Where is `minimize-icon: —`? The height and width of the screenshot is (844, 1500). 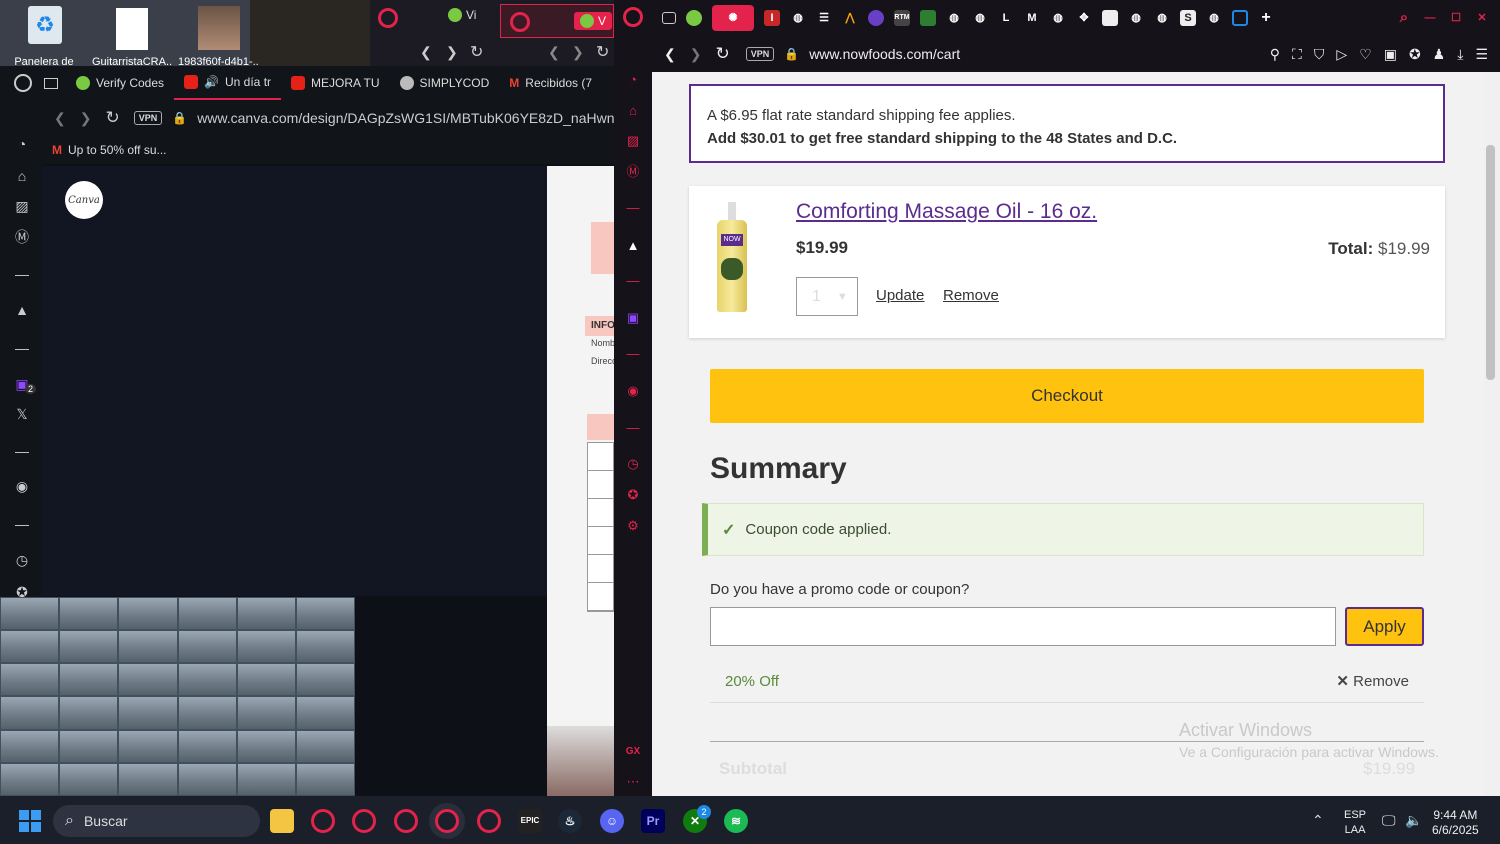 minimize-icon: — is located at coordinates (1430, 18).